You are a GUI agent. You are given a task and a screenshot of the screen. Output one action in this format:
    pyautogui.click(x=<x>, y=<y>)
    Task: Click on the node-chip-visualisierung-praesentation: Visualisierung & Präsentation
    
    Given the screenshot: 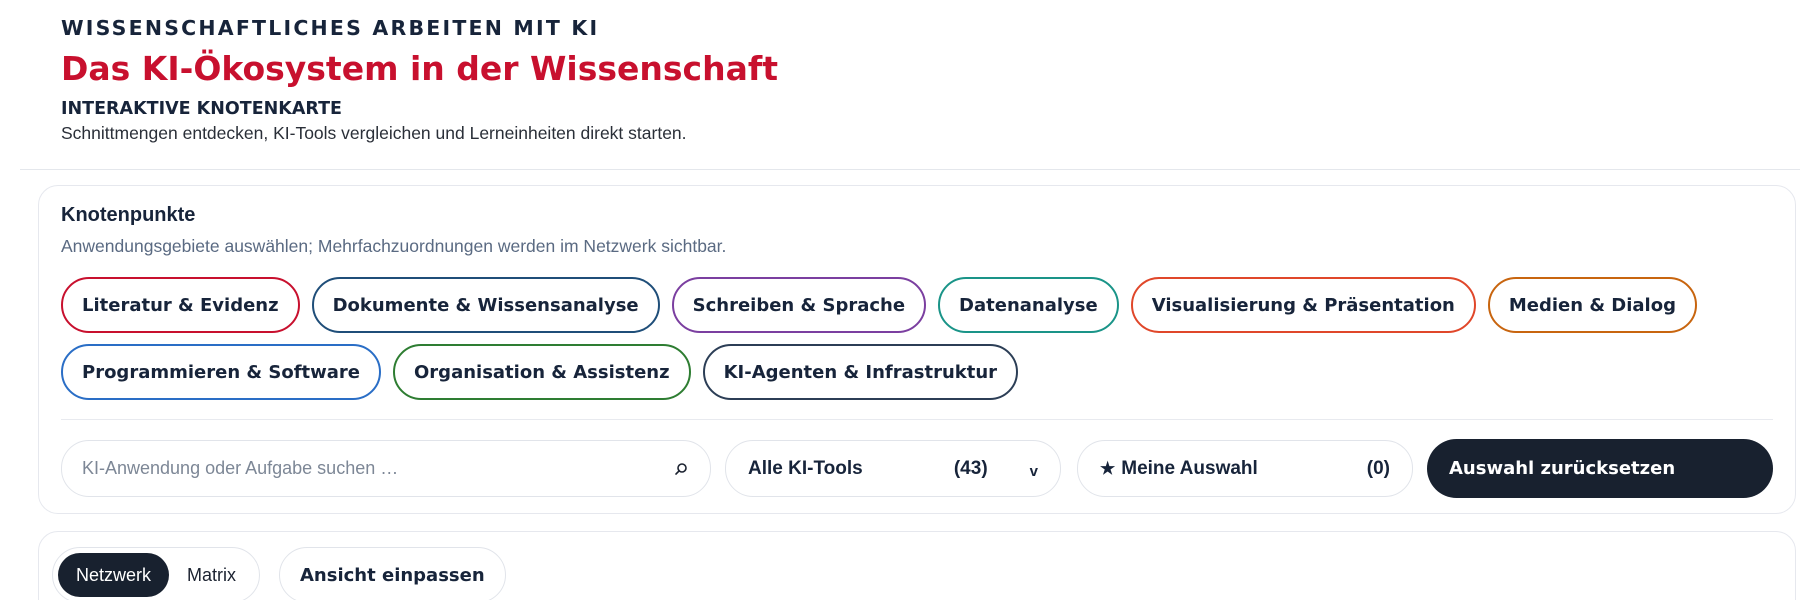 What is the action you would take?
    pyautogui.click(x=1303, y=305)
    